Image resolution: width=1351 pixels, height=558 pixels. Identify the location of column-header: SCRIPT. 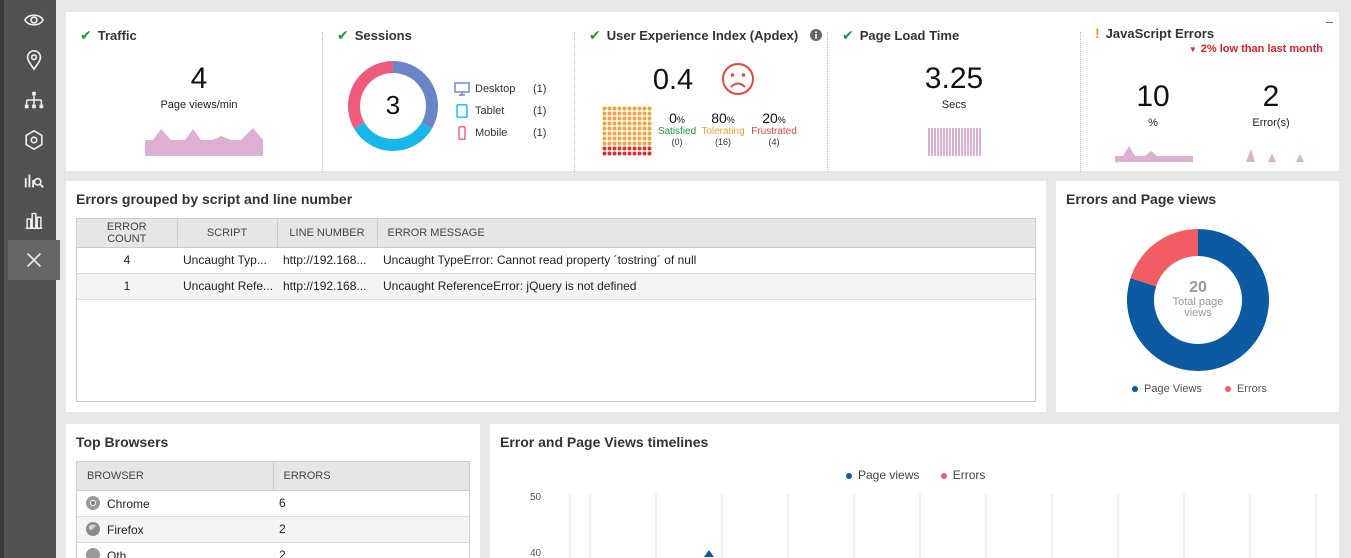
(227, 233).